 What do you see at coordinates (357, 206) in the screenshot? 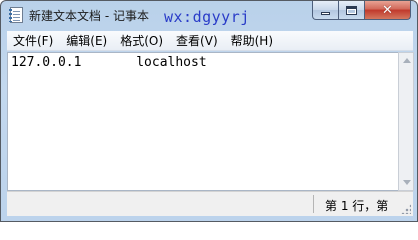
I see `cursor-position: 第 1 行，第` at bounding box center [357, 206].